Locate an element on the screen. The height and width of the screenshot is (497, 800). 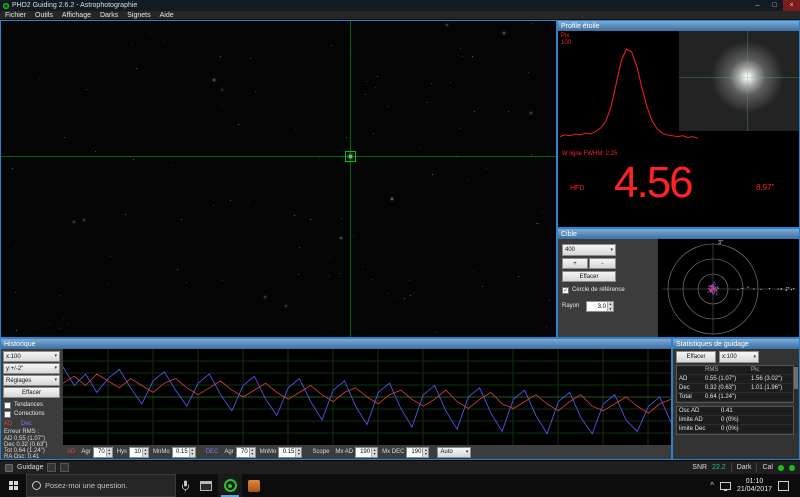
target-zoom-select: 400 ▾ is located at coordinates (589, 250).